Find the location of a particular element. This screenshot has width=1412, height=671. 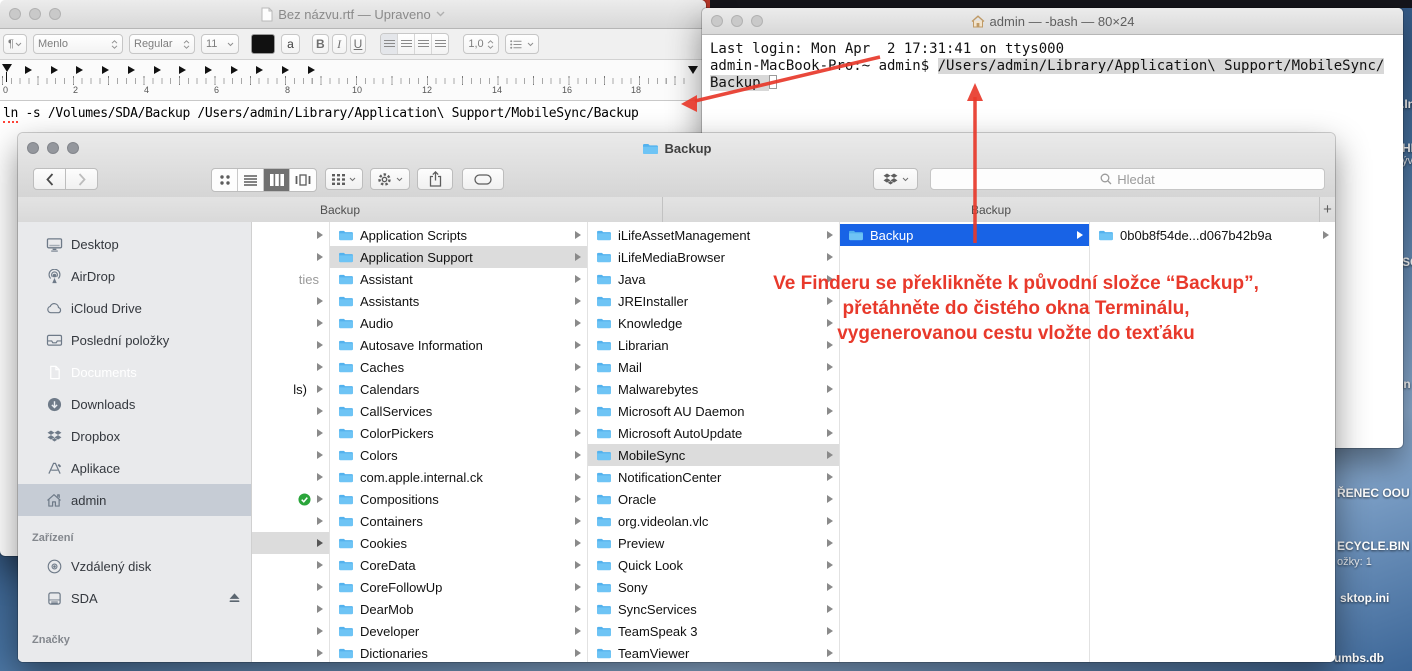

share-button is located at coordinates (435, 179).